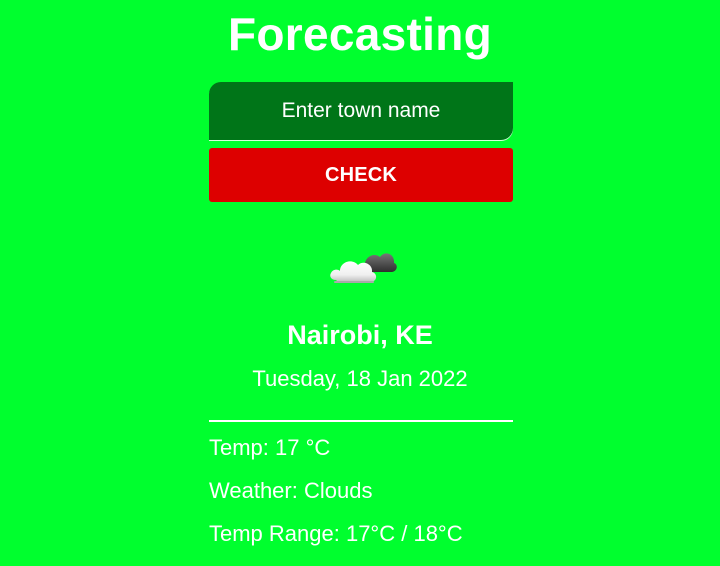  What do you see at coordinates (291, 490) in the screenshot?
I see `weather-condition: Weather: Clouds` at bounding box center [291, 490].